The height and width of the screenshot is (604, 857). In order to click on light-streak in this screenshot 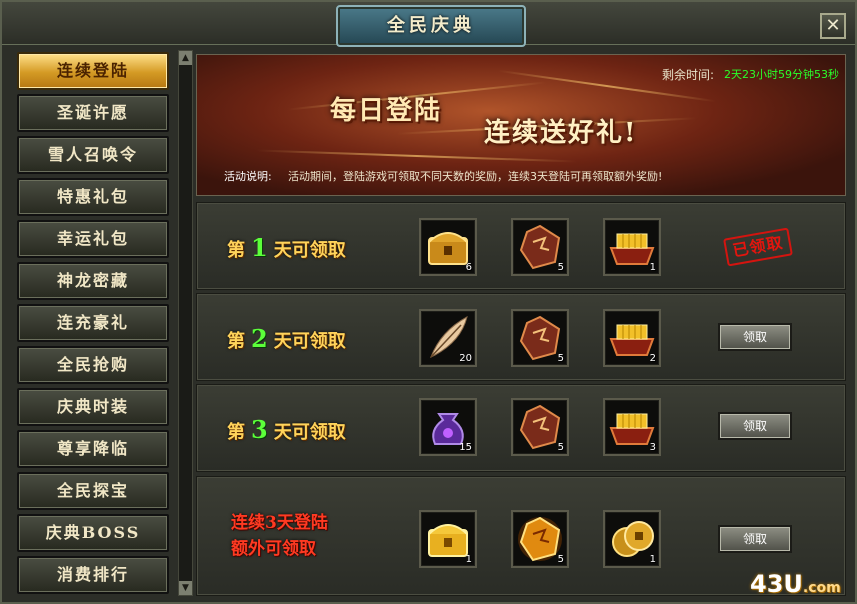, I will do `click(417, 156)`.